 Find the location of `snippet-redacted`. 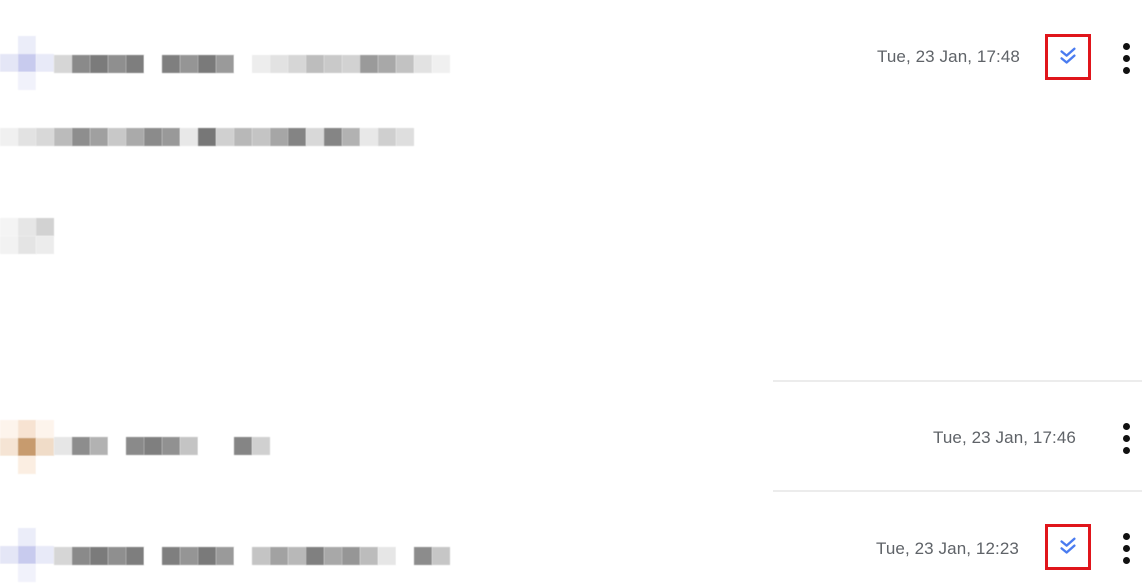

snippet-redacted is located at coordinates (27, 236).